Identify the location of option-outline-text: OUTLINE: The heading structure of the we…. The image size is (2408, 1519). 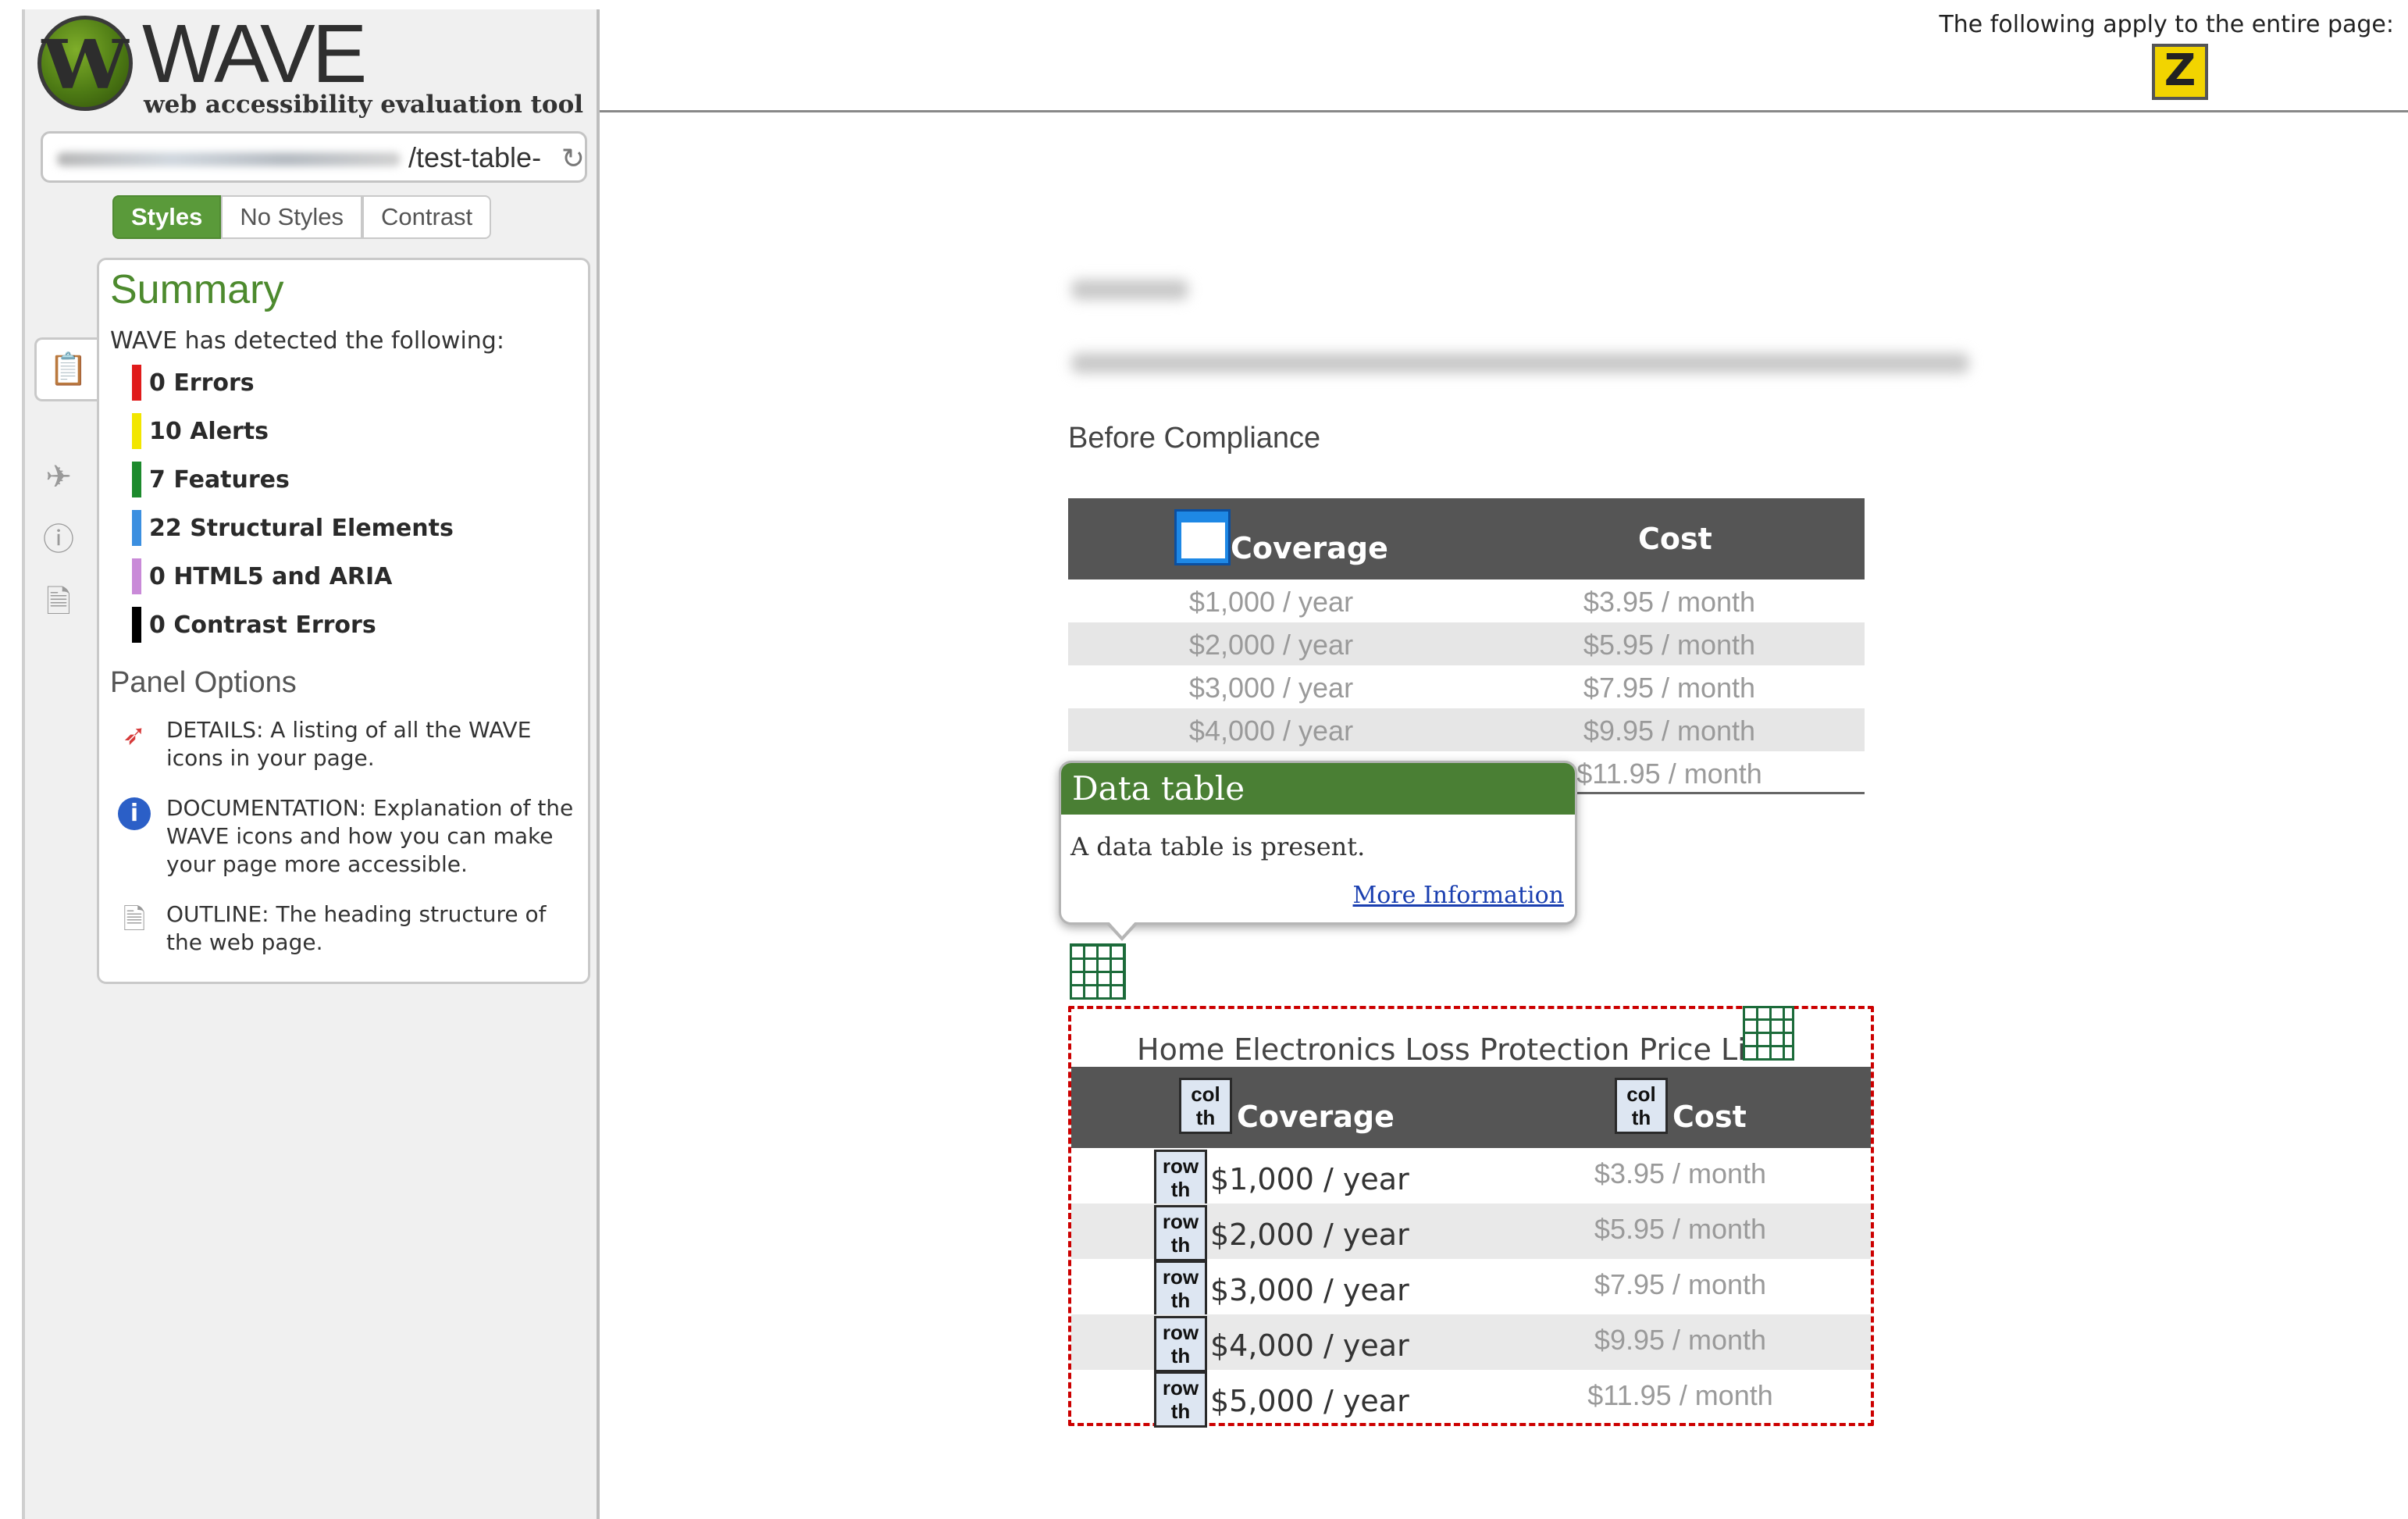
(356, 928).